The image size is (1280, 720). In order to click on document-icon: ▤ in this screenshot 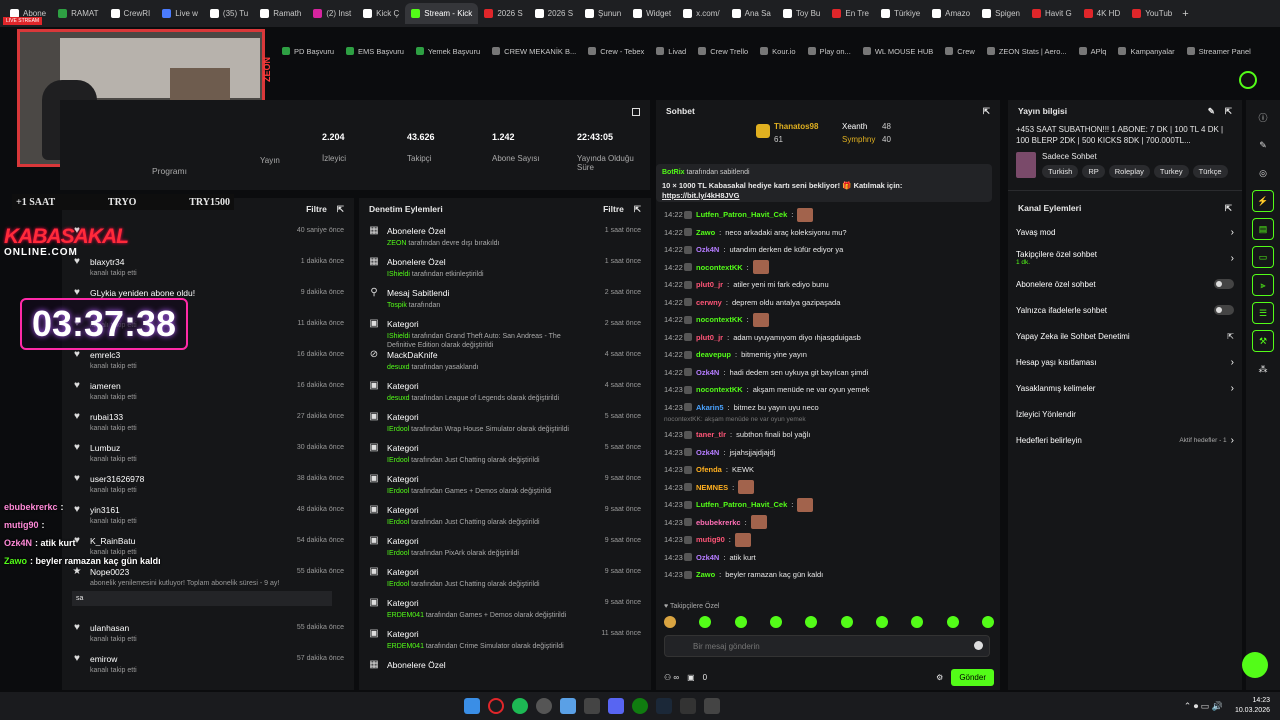, I will do `click(1263, 229)`.